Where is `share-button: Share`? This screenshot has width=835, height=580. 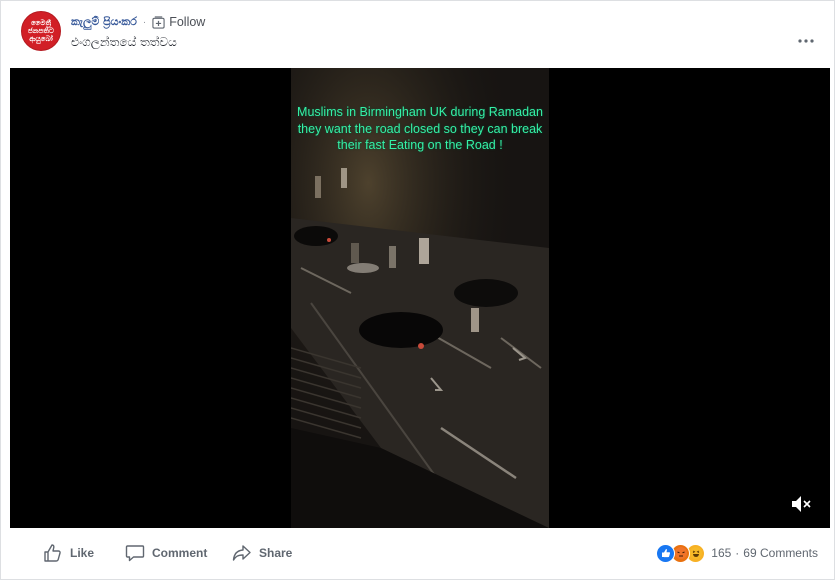 share-button: Share is located at coordinates (262, 553).